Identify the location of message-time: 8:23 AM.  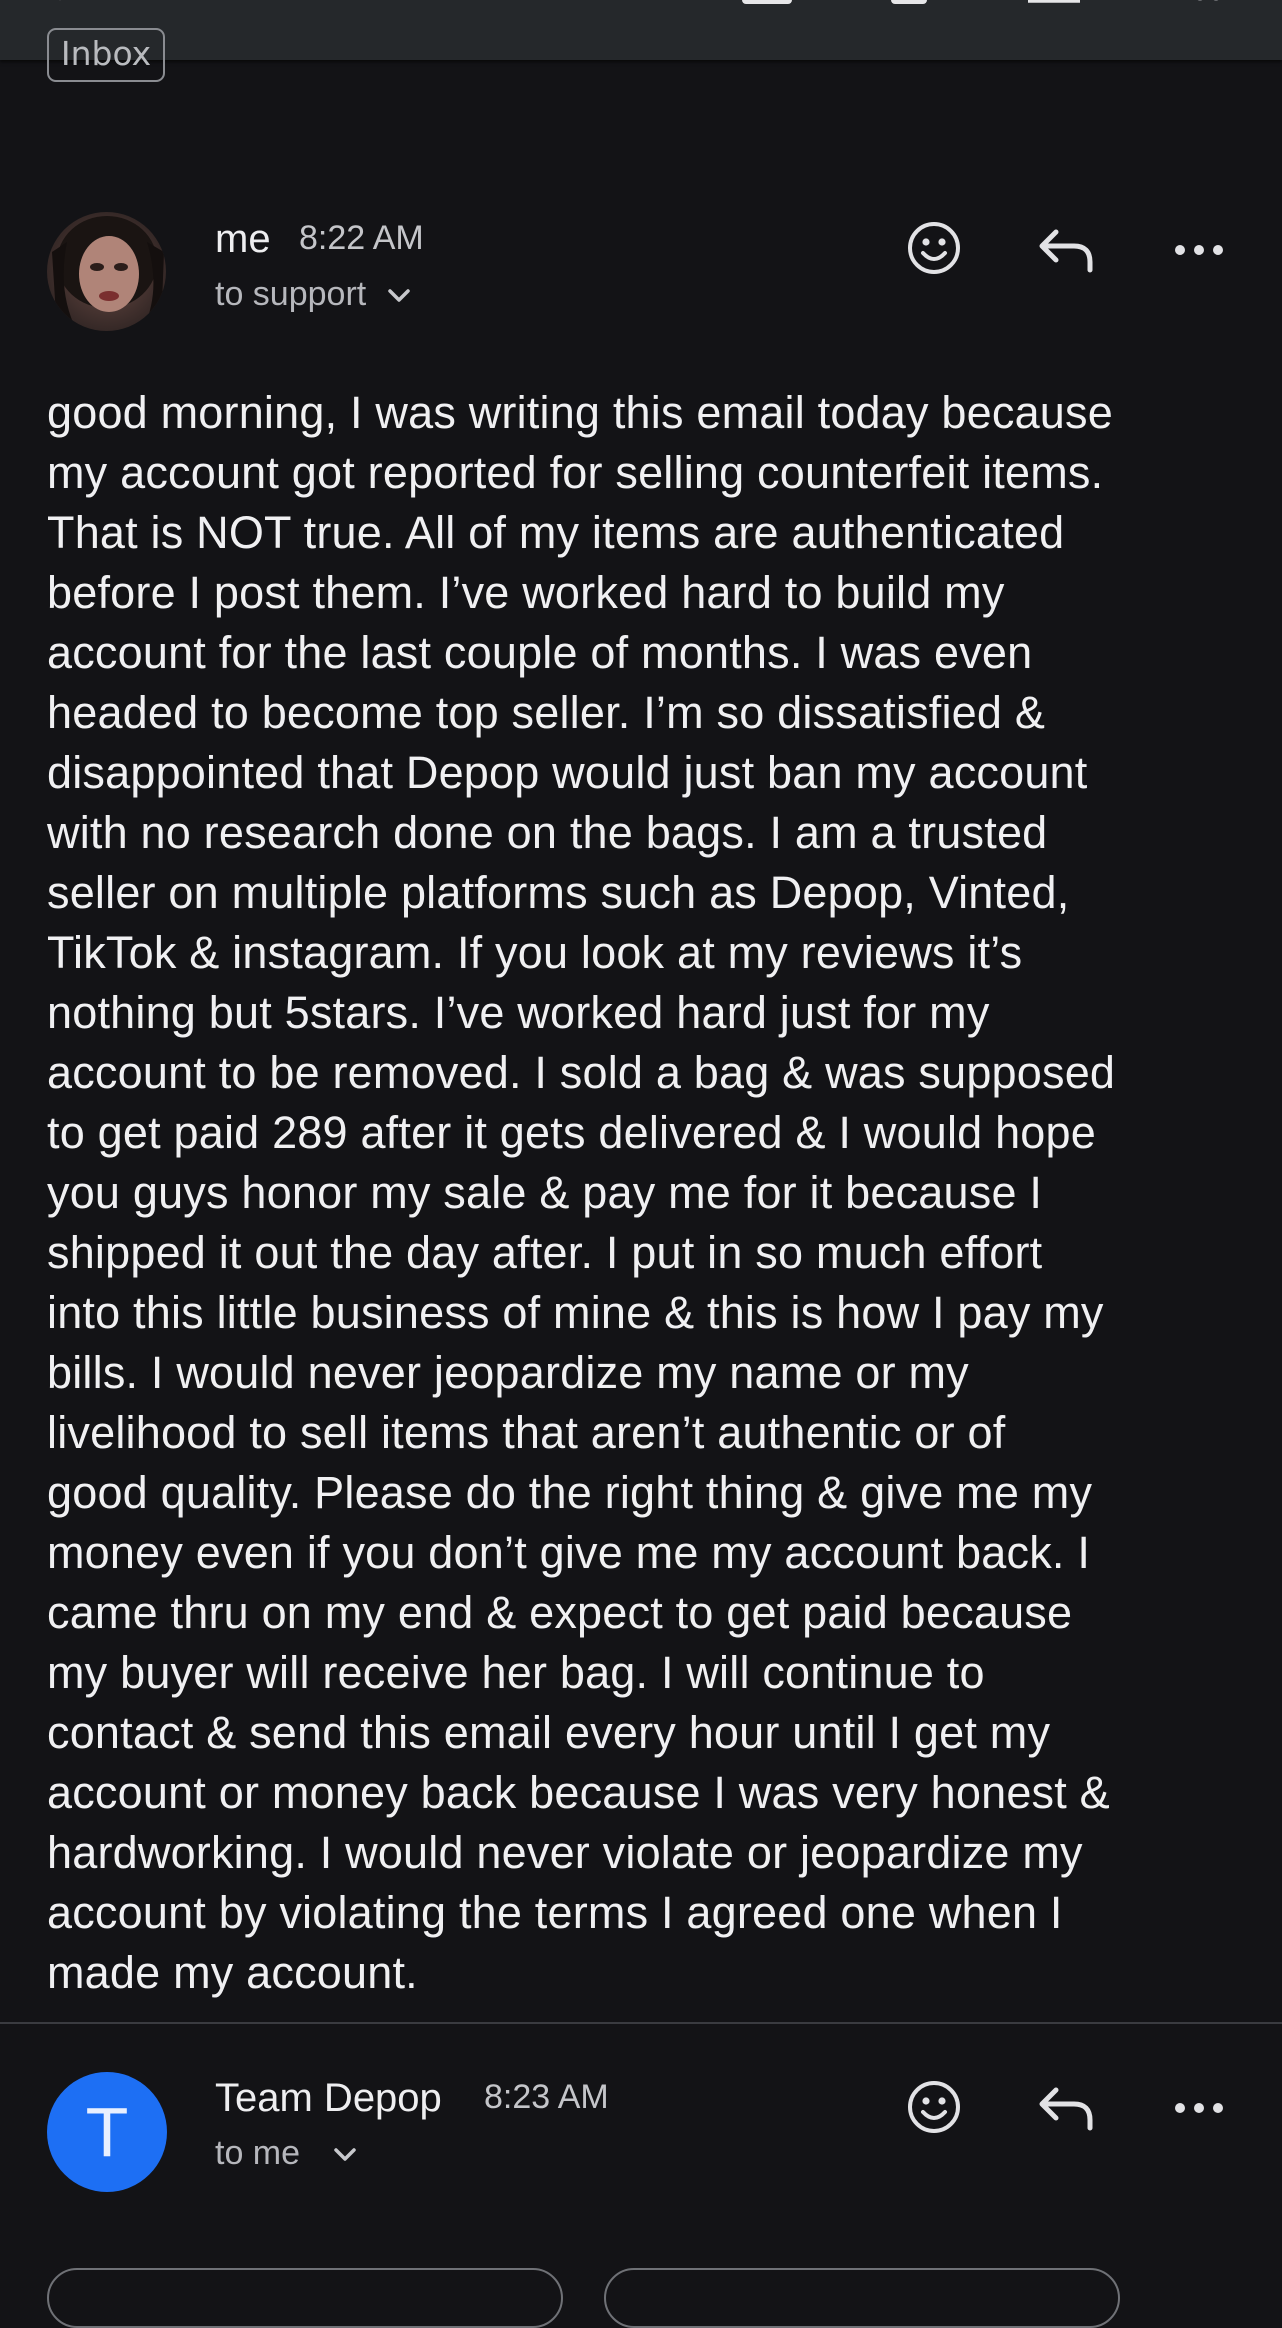
(546, 2097).